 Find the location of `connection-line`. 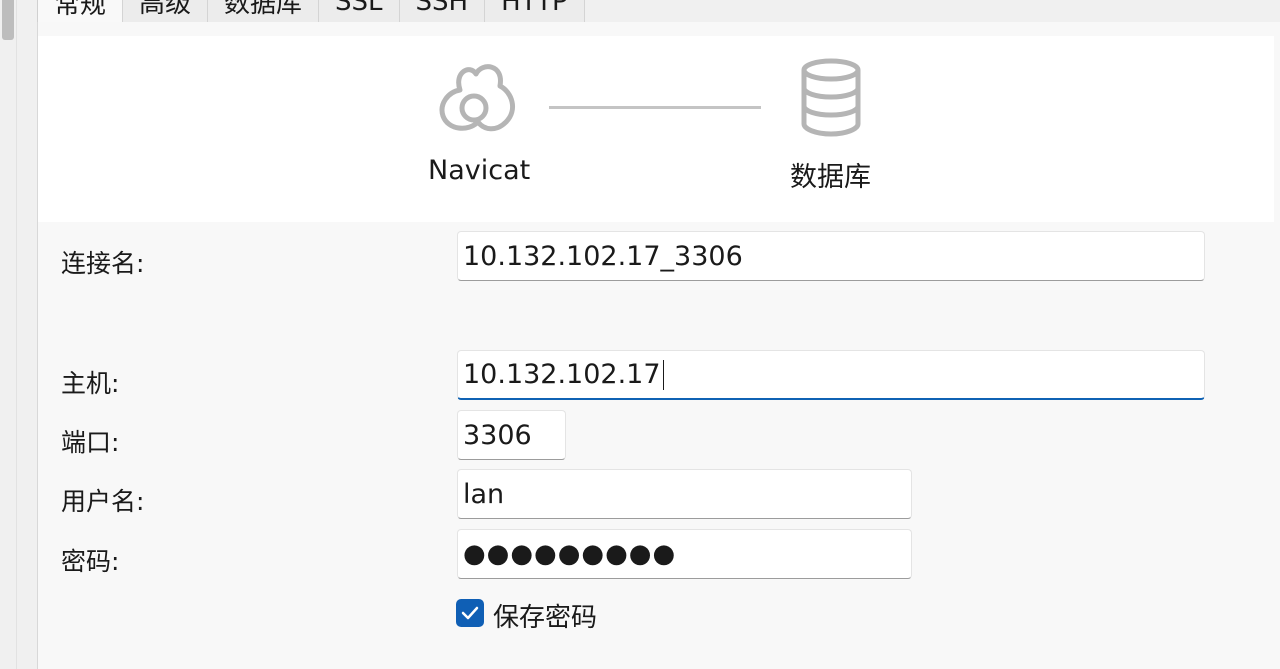

connection-line is located at coordinates (655, 107).